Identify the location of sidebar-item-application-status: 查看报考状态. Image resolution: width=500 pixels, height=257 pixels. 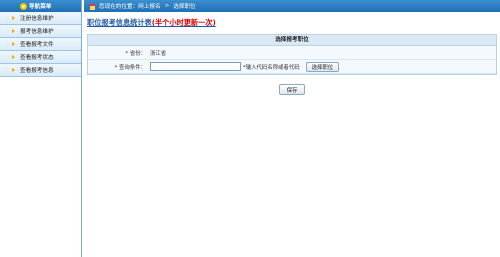
(40, 57).